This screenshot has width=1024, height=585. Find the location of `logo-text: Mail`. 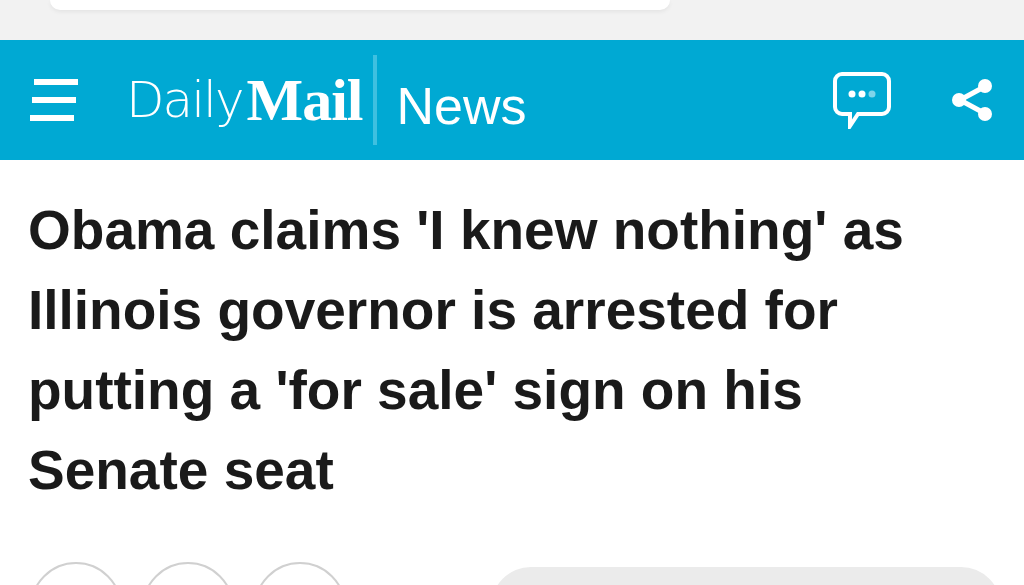

logo-text: Mail is located at coordinates (304, 100).